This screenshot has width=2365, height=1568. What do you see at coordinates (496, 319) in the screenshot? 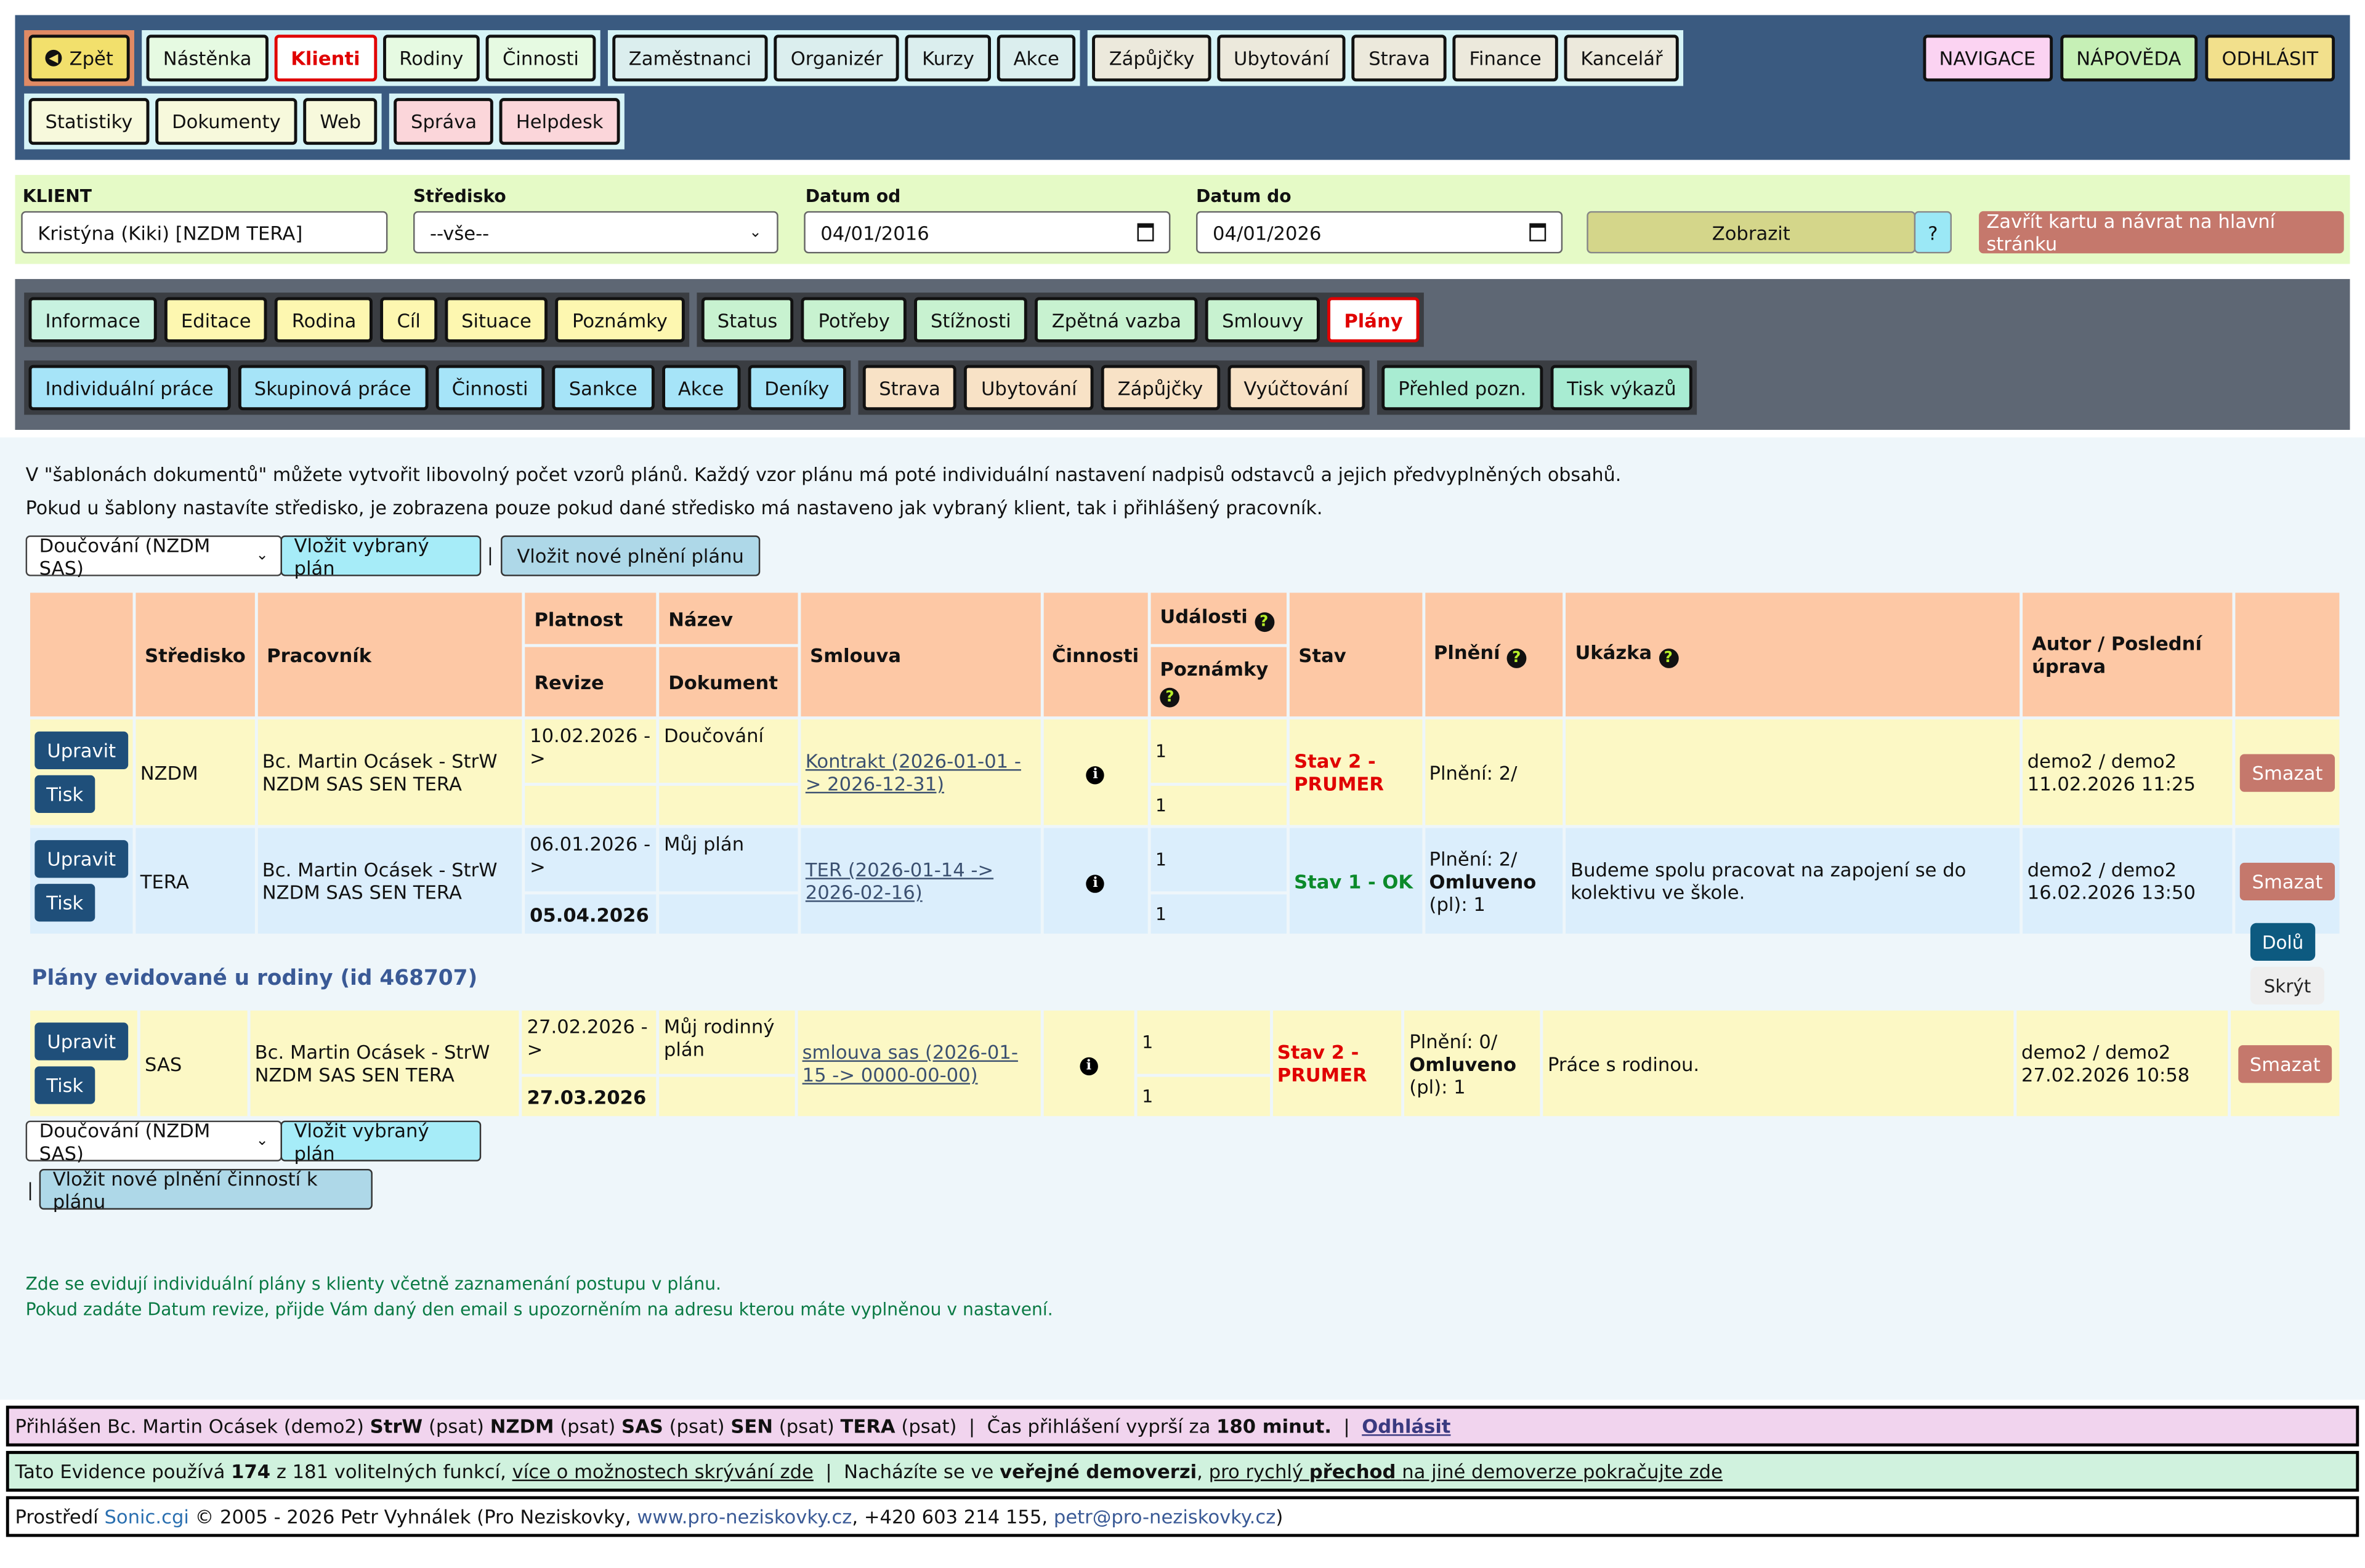
I see `tab-situace: Situace` at bounding box center [496, 319].